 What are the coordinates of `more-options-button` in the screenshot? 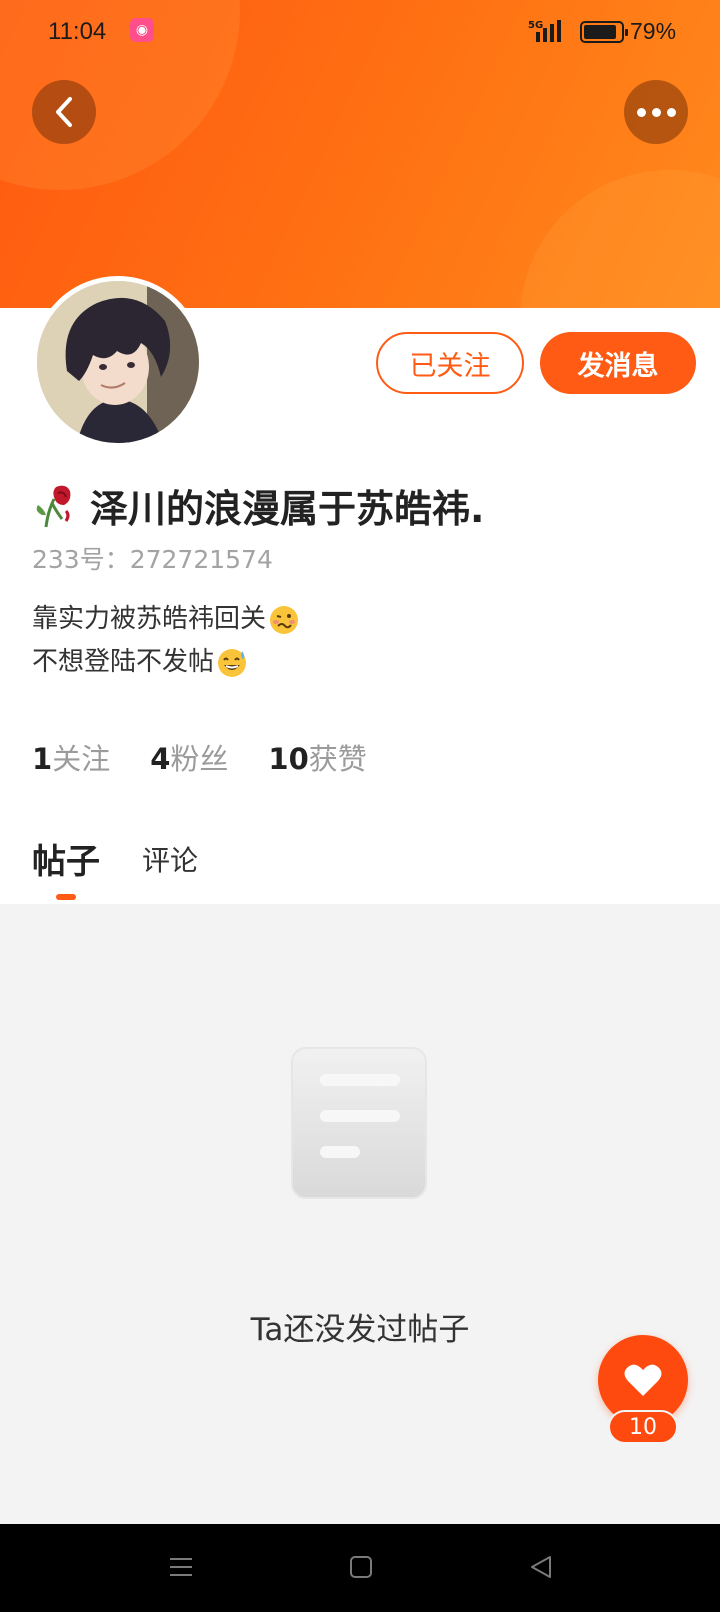 It's located at (656, 112).